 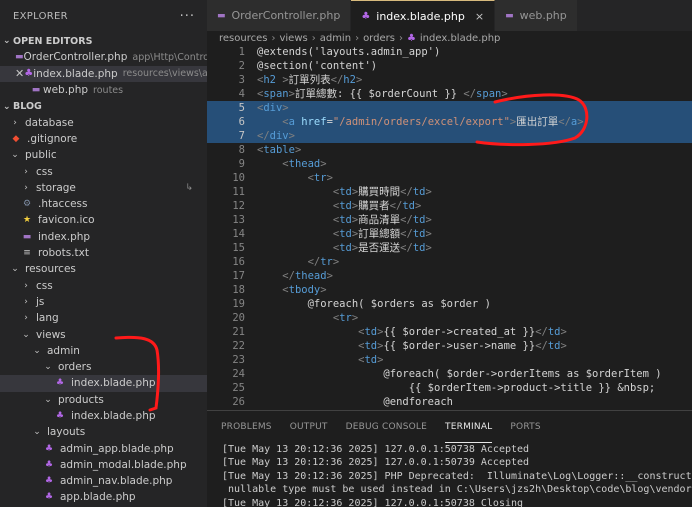 What do you see at coordinates (103, 188) in the screenshot?
I see `tree-item: › storage ↳` at bounding box center [103, 188].